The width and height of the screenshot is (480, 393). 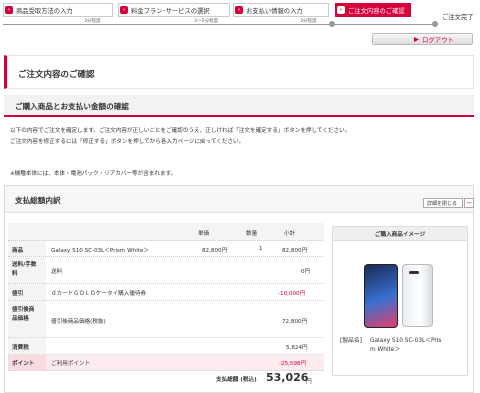 What do you see at coordinates (166, 232) in the screenshot?
I see `table-header-row: 単価 数量 小計` at bounding box center [166, 232].